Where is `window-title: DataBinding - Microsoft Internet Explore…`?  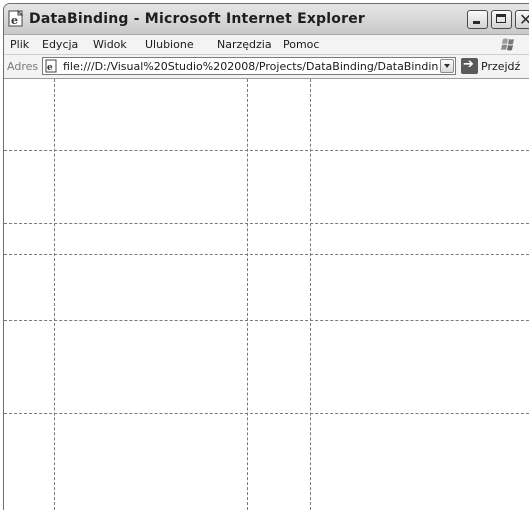 window-title: DataBinding - Microsoft Internet Explore… is located at coordinates (197, 19).